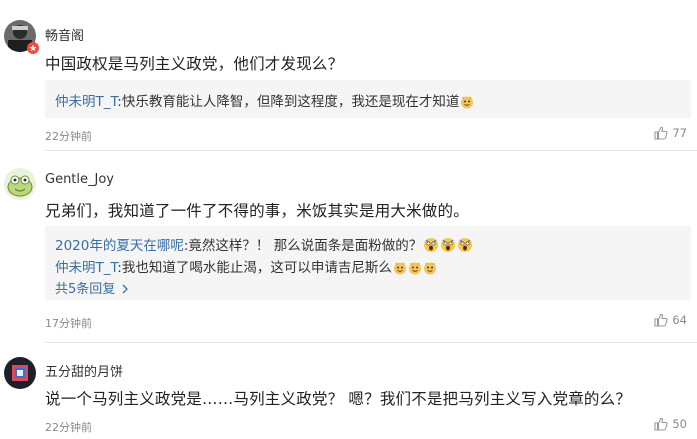 The height and width of the screenshot is (439, 697). What do you see at coordinates (84, 370) in the screenshot?
I see `username: 五分甜的月饼` at bounding box center [84, 370].